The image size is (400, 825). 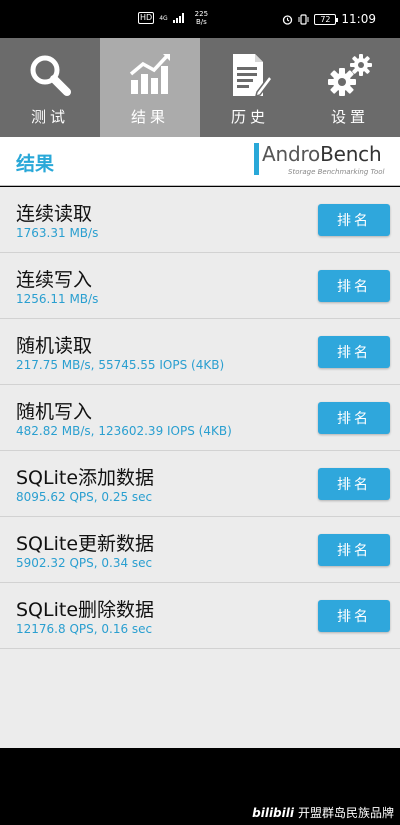 What do you see at coordinates (200, 220) in the screenshot?
I see `result-row-seq-read: 连续读取 1763.31 MB/s 排名` at bounding box center [200, 220].